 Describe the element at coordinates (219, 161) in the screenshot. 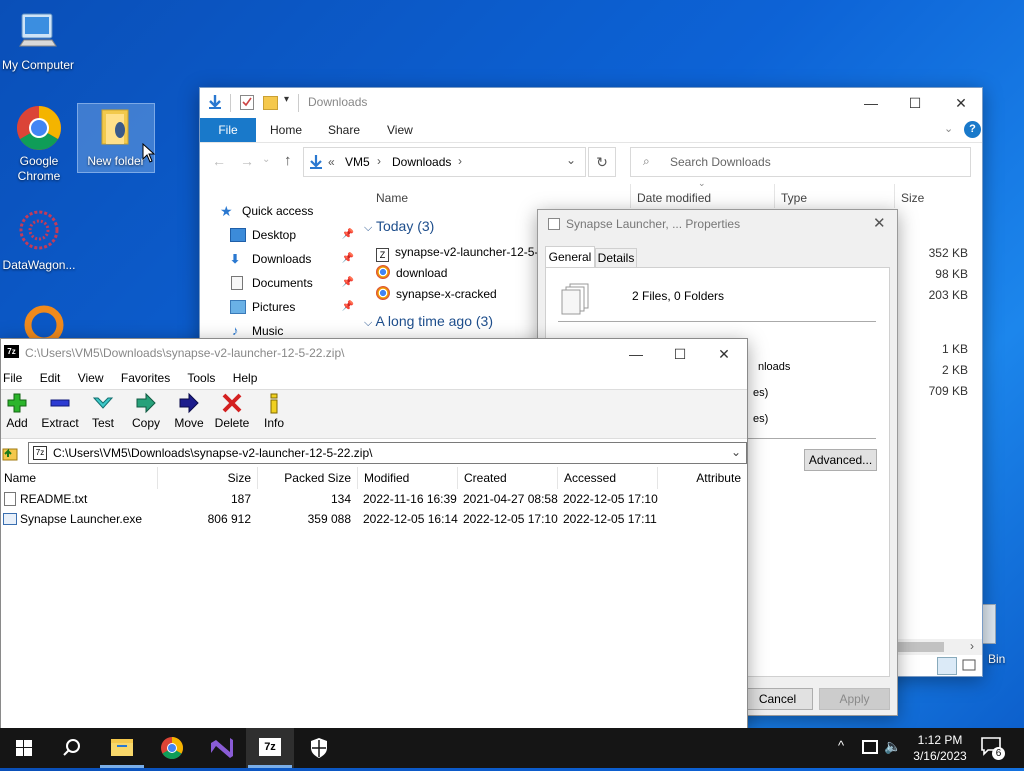

I see `back-arrow-icon: ←` at that location.